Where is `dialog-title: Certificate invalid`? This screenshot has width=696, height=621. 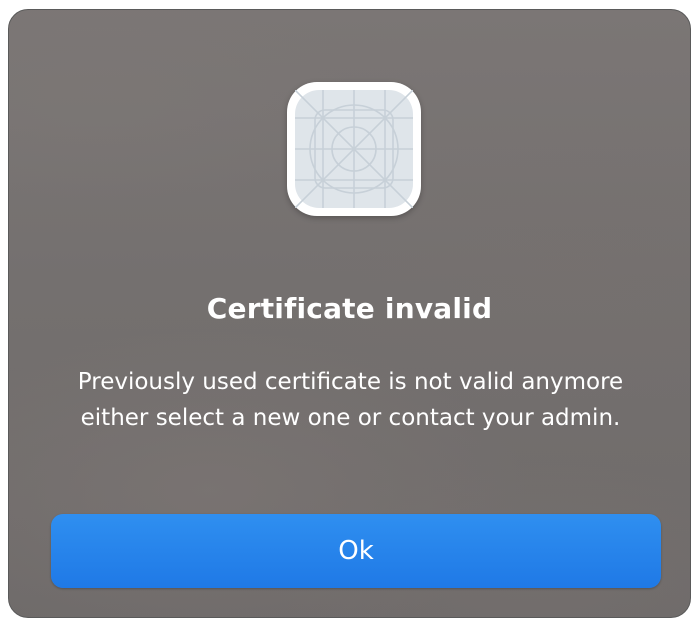 dialog-title: Certificate invalid is located at coordinates (349, 308).